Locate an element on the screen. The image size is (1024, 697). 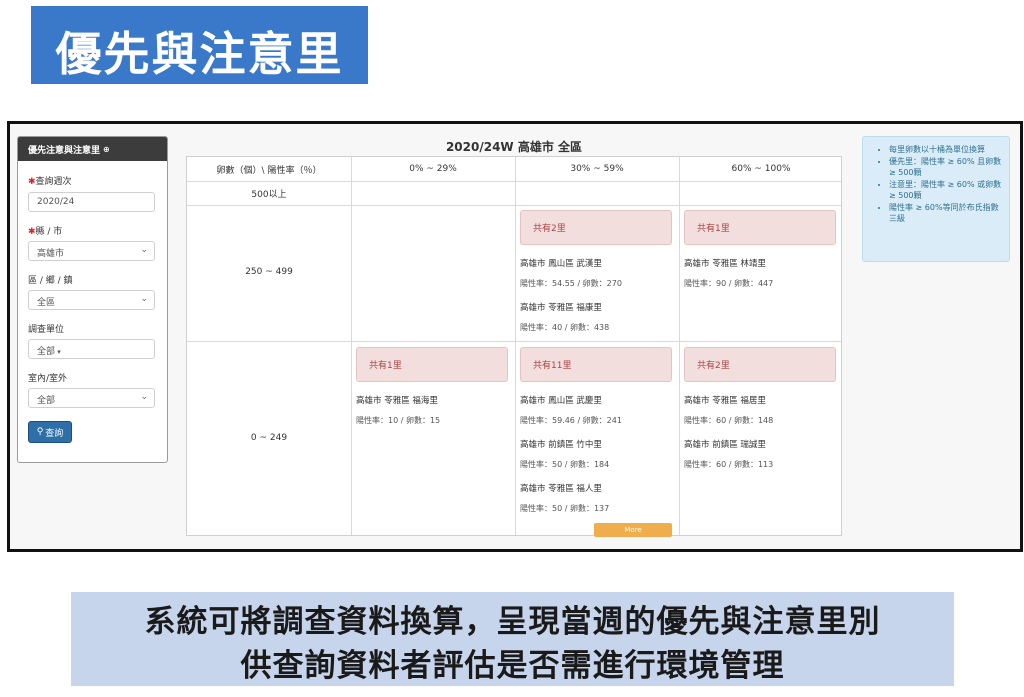
village-stat: 陽性率：60 / 卵數：148 is located at coordinates (729, 420).